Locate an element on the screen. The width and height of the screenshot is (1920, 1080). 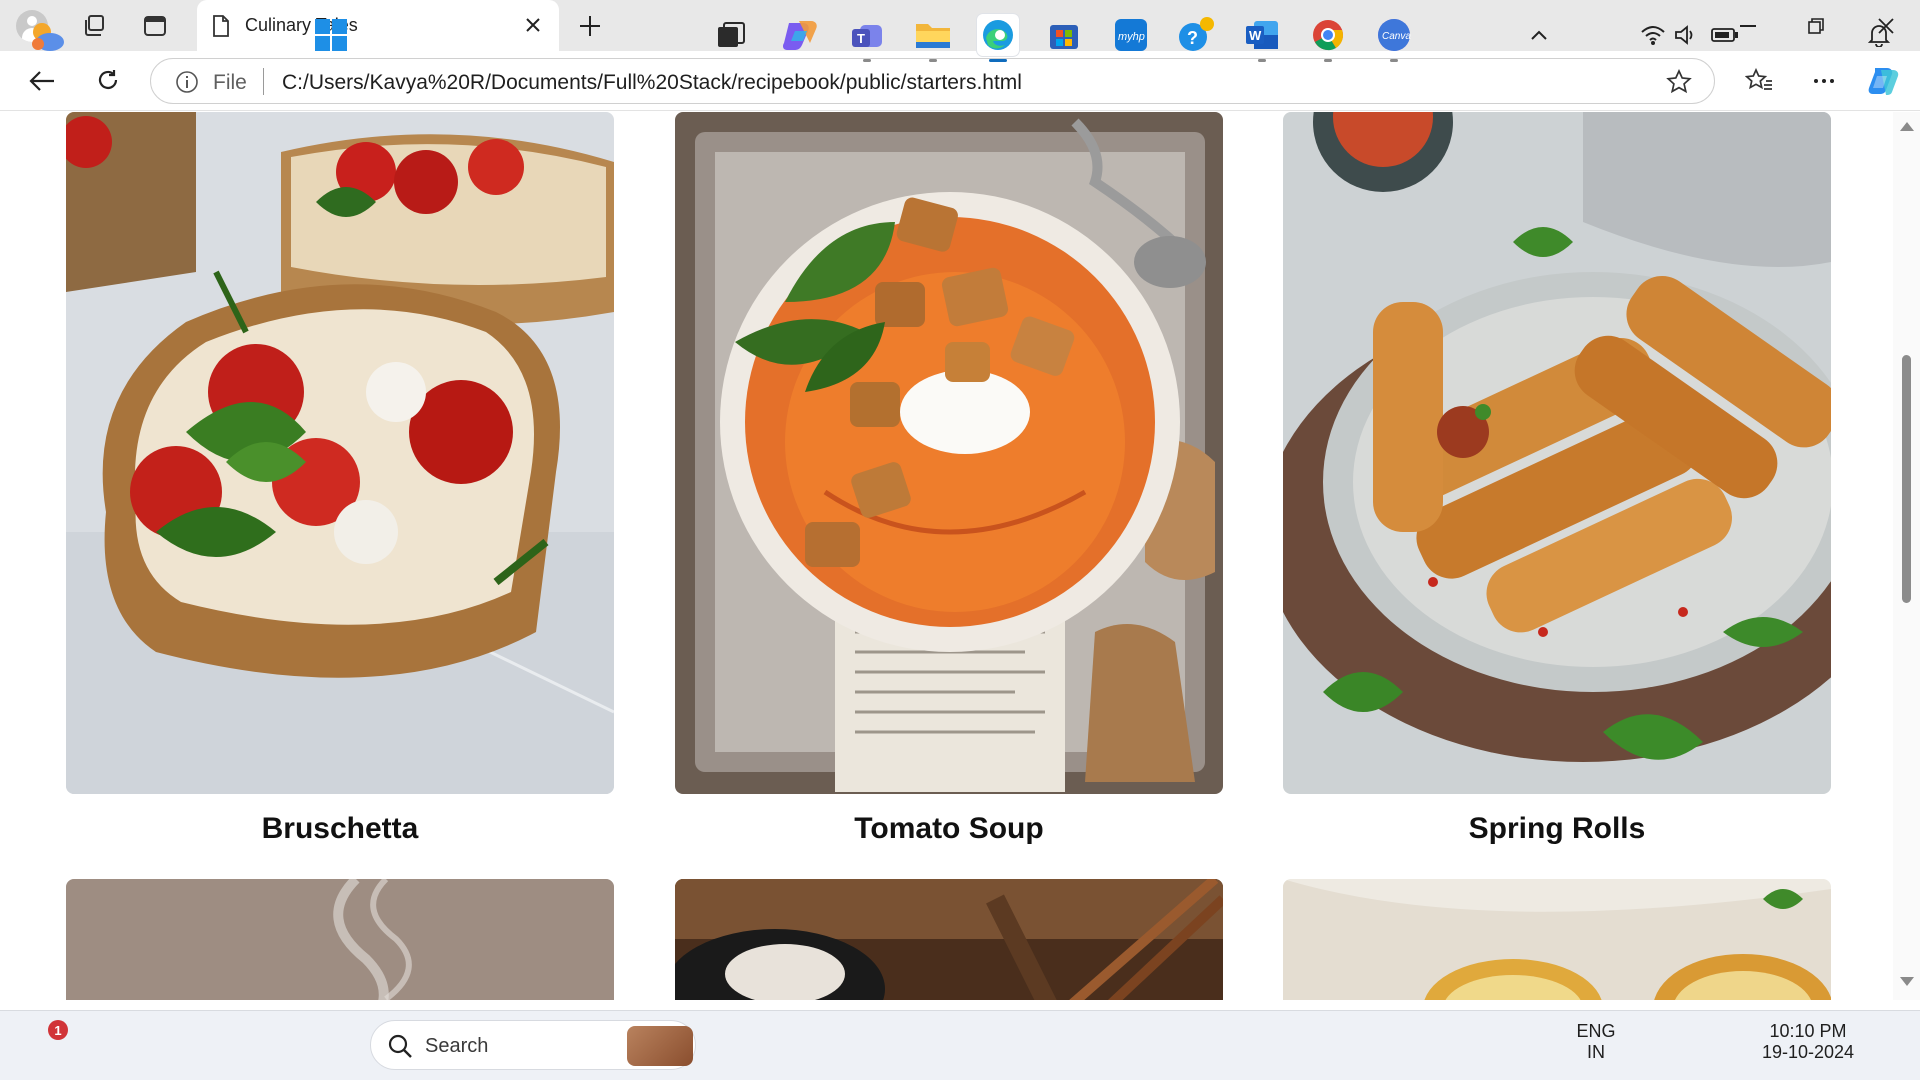
word-icon: W is located at coordinates (1262, 38).